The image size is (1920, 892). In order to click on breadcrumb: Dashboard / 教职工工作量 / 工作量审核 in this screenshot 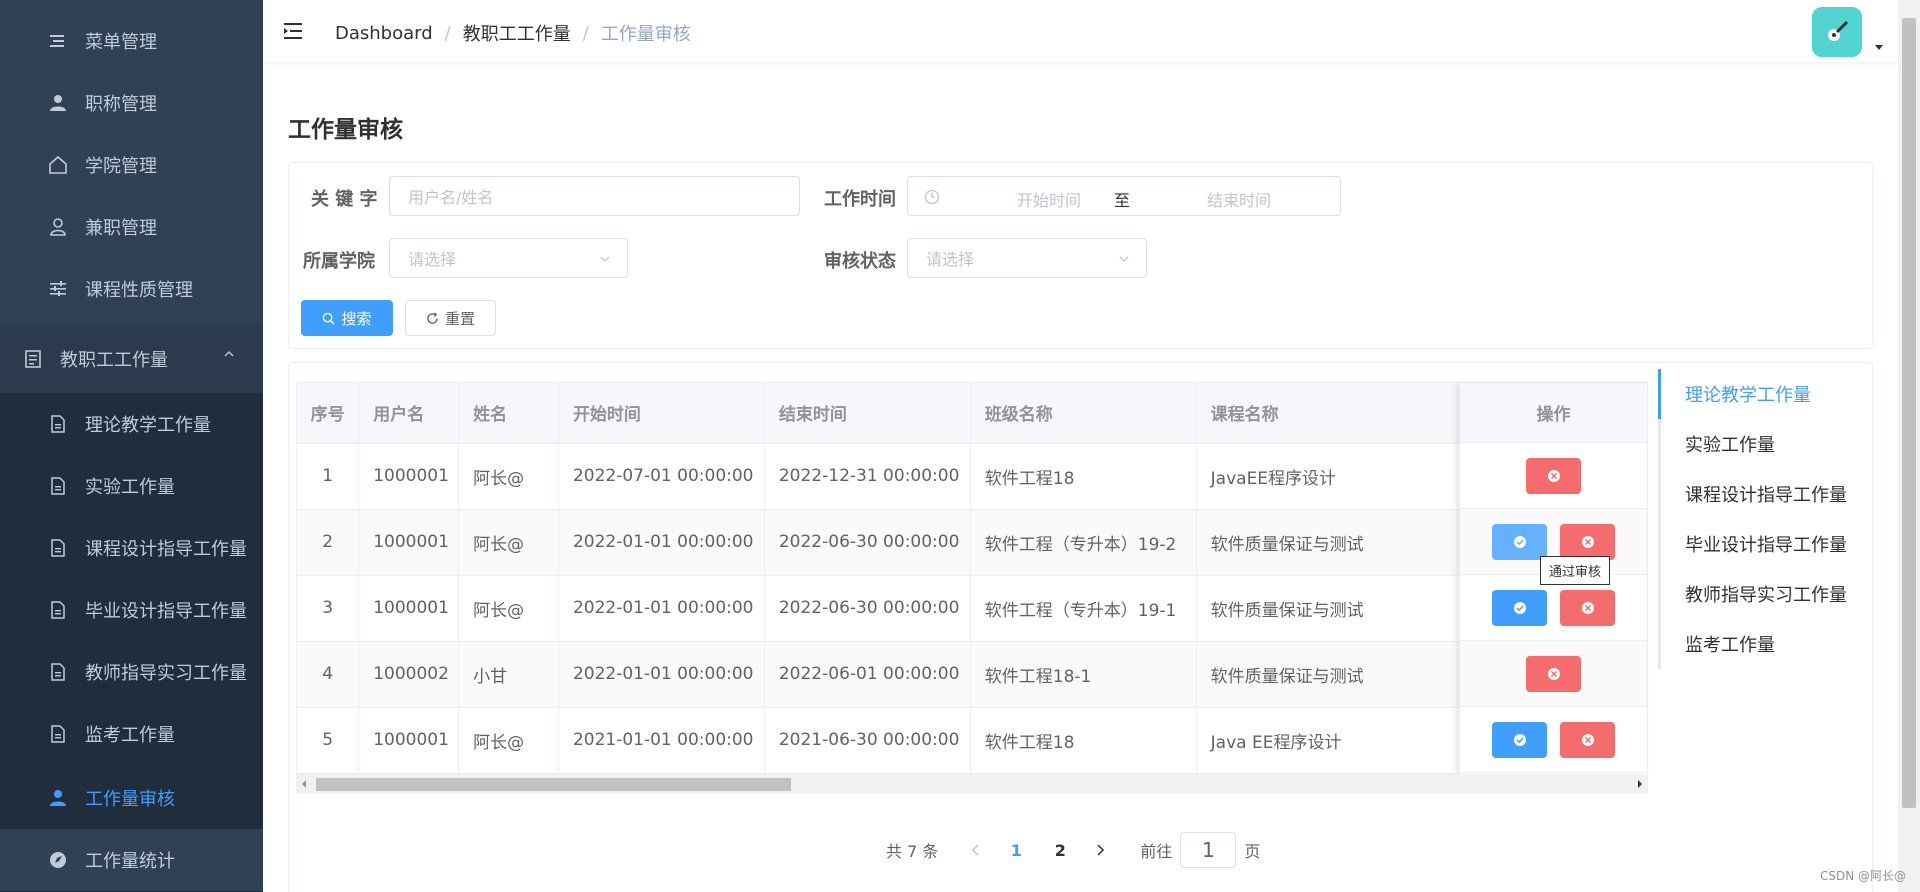, I will do `click(513, 33)`.